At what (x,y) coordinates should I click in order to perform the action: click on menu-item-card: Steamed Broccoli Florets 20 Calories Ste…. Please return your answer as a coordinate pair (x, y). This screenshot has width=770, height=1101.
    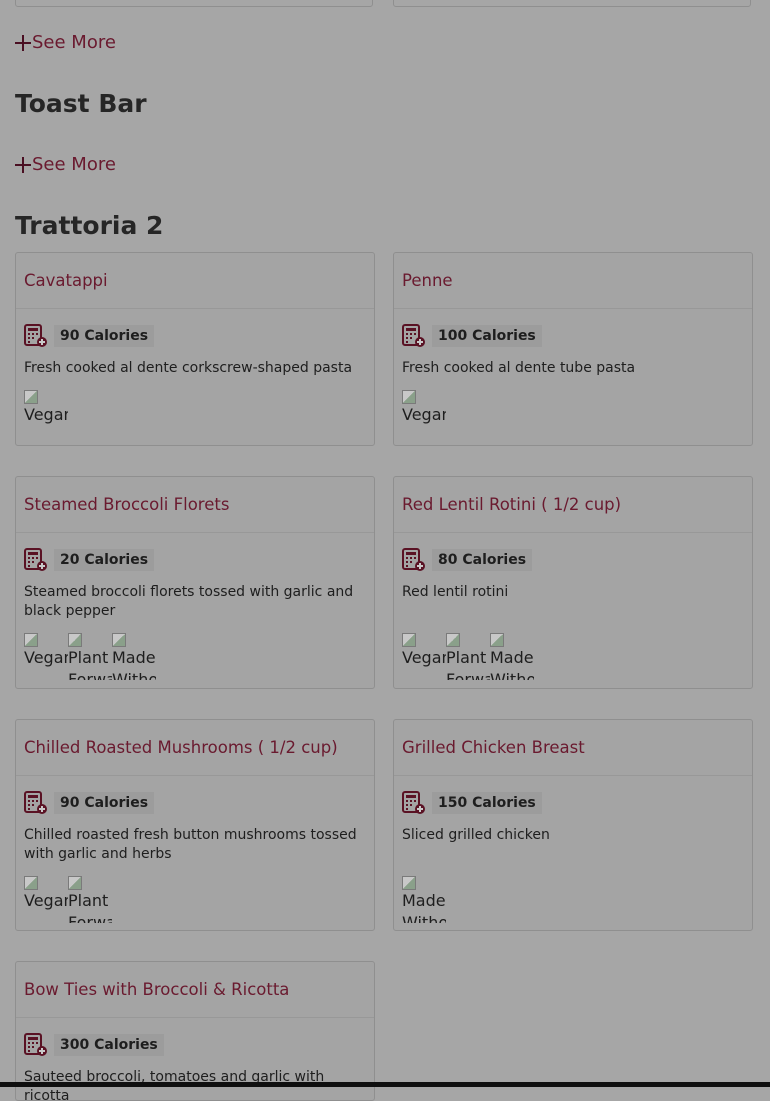
    Looking at the image, I should click on (195, 582).